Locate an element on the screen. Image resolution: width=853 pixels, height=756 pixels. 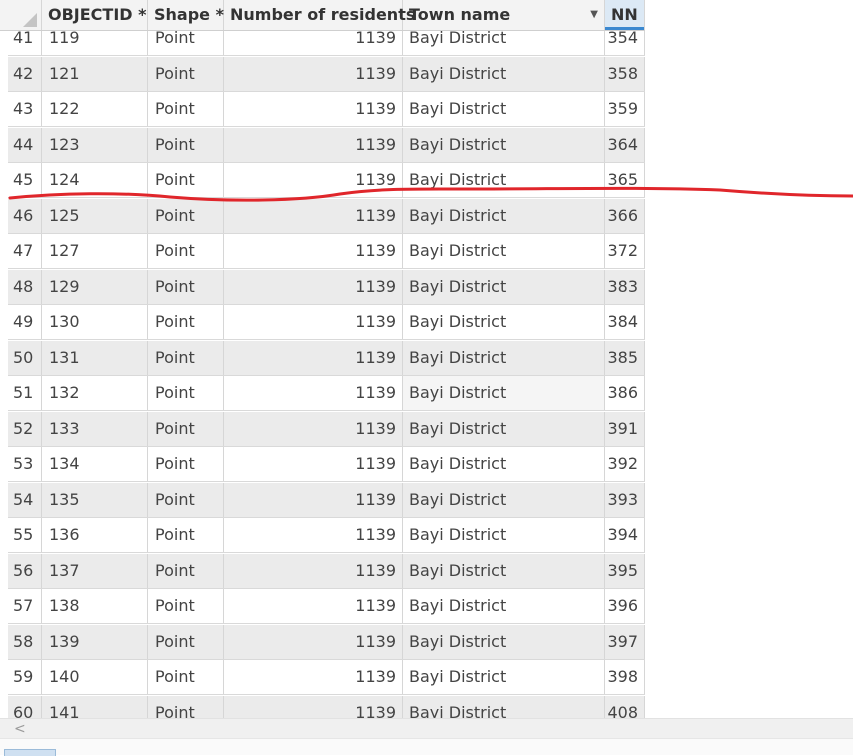
row-number: 56 is located at coordinates (25, 571).